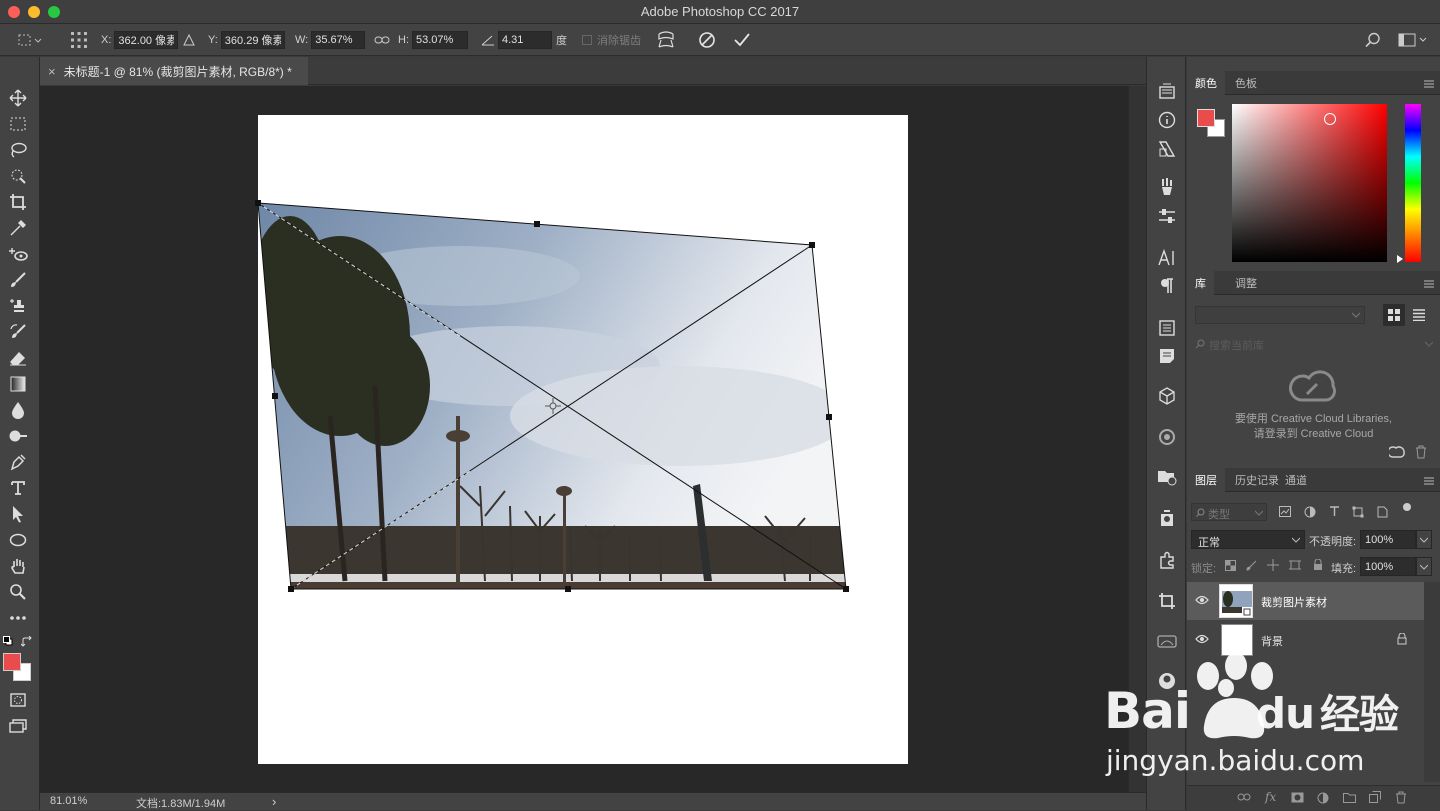 Image resolution: width=1440 pixels, height=811 pixels. What do you see at coordinates (338, 40) in the screenshot?
I see `w-input` at bounding box center [338, 40].